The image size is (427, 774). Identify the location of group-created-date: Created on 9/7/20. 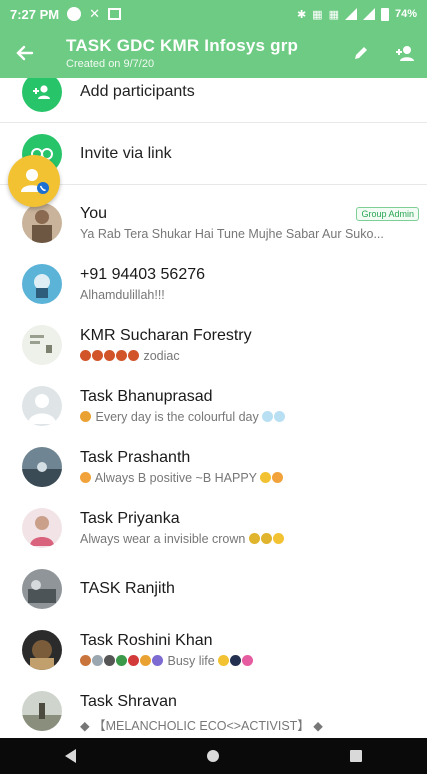
(110, 64).